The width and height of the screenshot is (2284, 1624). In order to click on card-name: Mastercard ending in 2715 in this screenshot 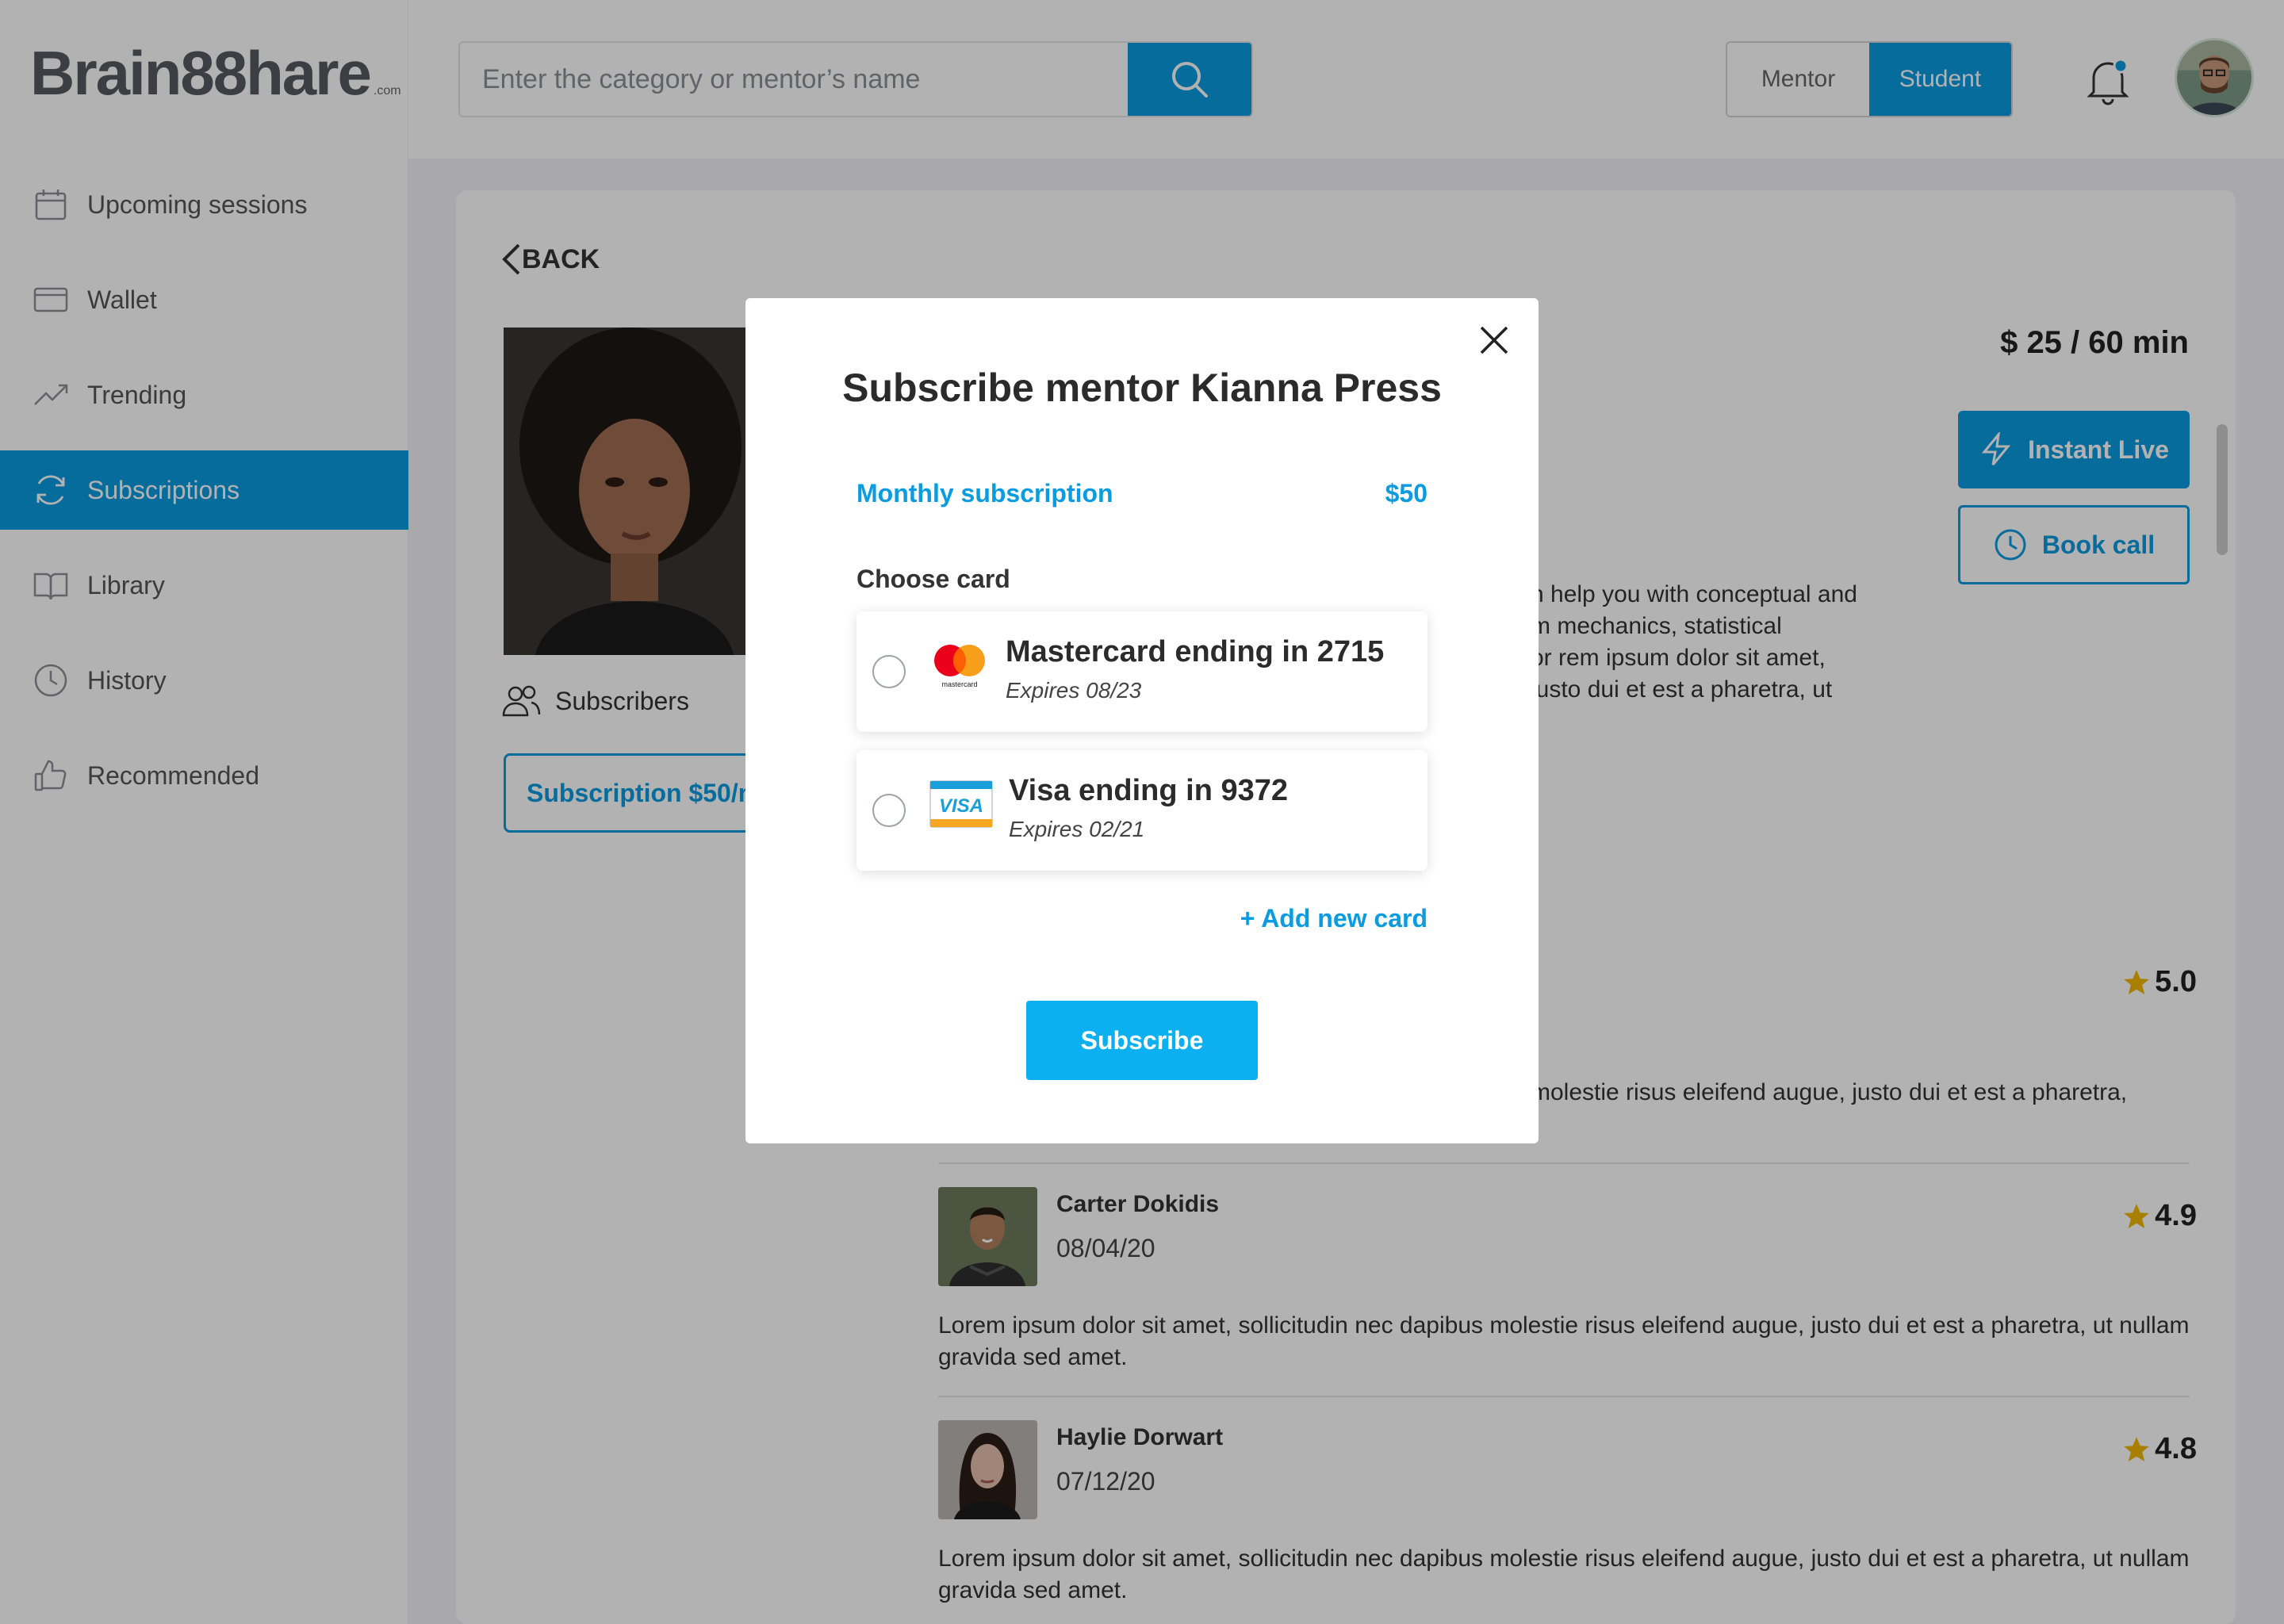, I will do `click(1195, 651)`.